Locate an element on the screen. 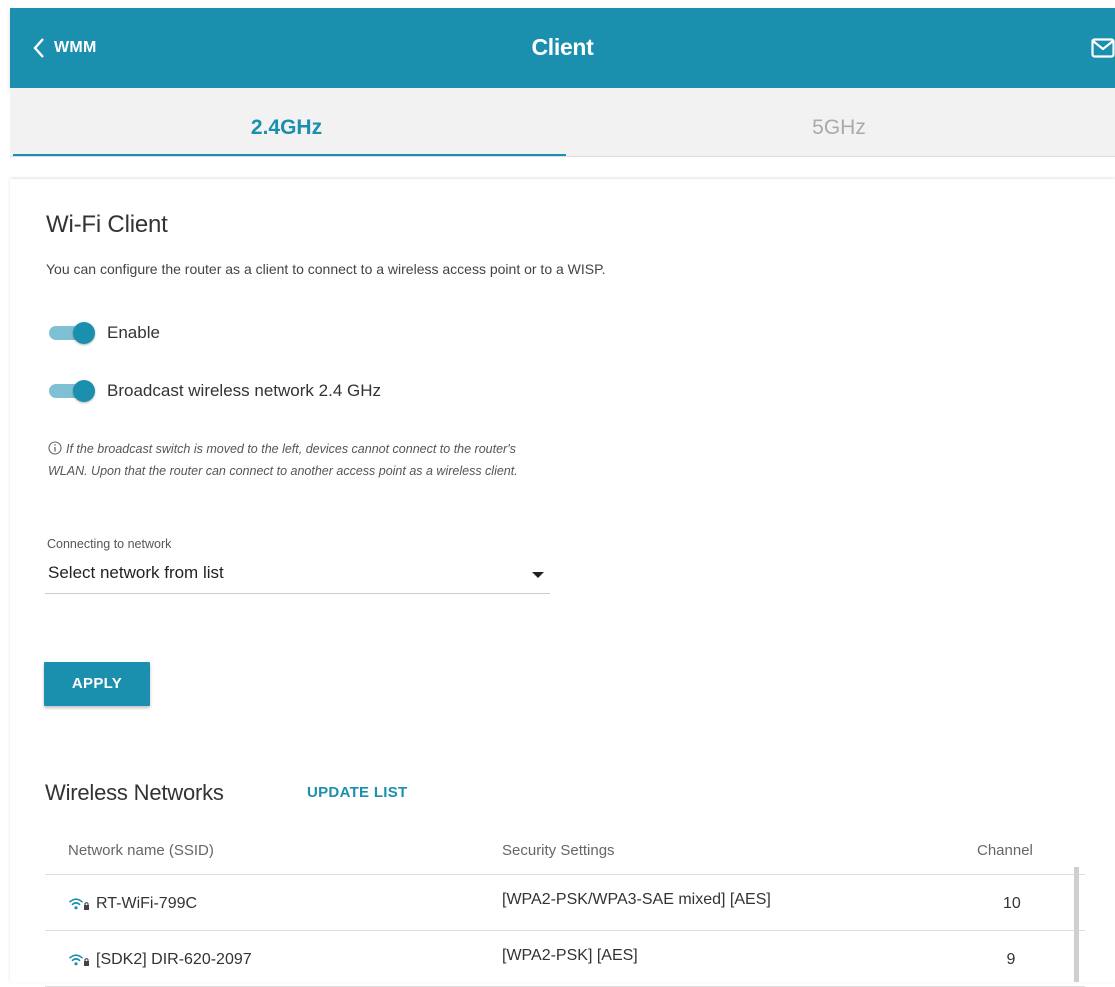  column-header-ssid: Network name (SSID) is located at coordinates (141, 850).